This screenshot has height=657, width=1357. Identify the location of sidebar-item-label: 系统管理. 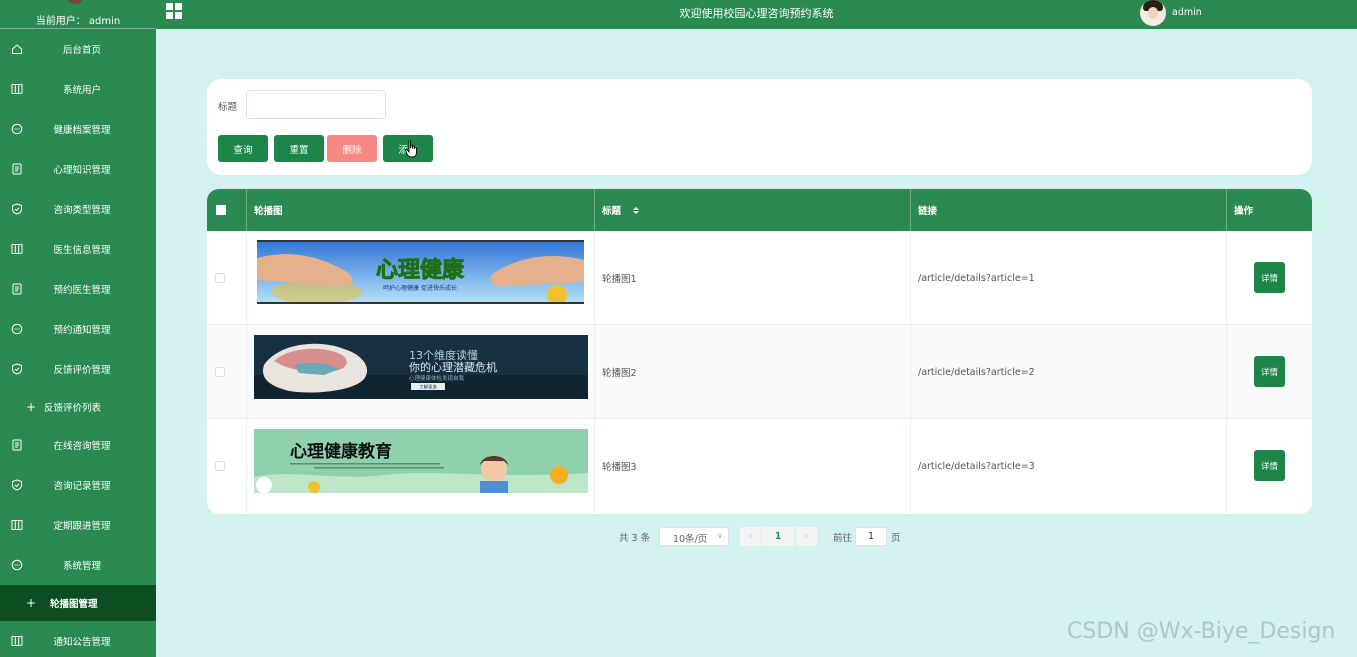
(81, 566).